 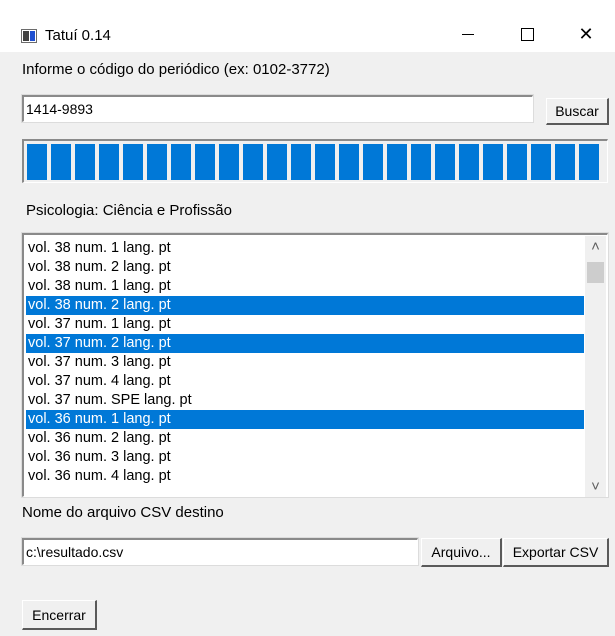 What do you see at coordinates (59, 615) in the screenshot?
I see `exit-button: Encerrar` at bounding box center [59, 615].